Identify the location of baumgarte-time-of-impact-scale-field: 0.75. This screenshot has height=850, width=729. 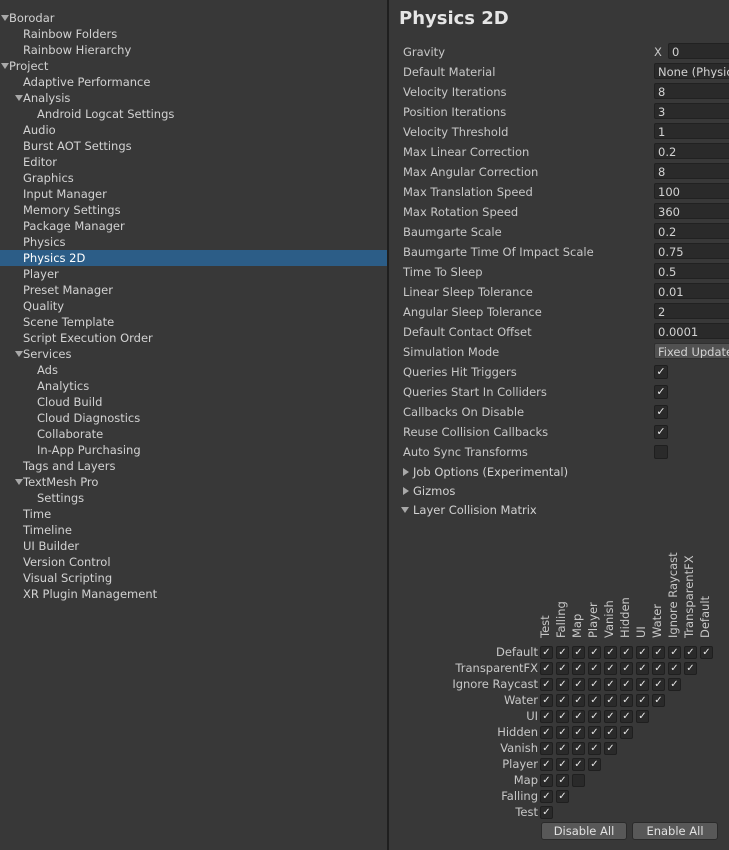
(691, 251).